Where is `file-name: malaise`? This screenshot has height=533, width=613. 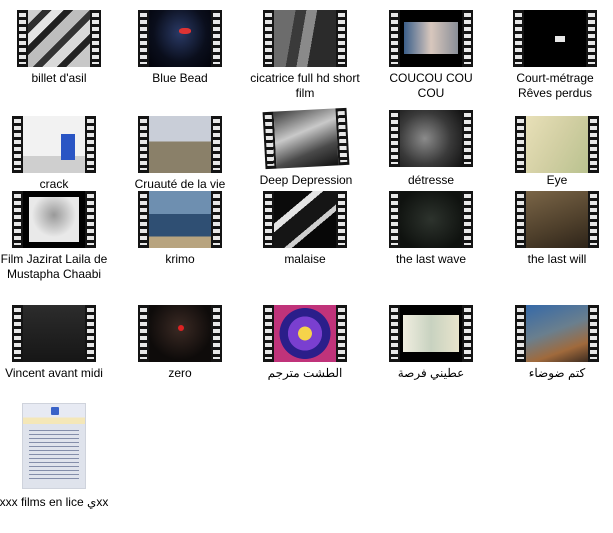
file-name: malaise is located at coordinates (305, 259).